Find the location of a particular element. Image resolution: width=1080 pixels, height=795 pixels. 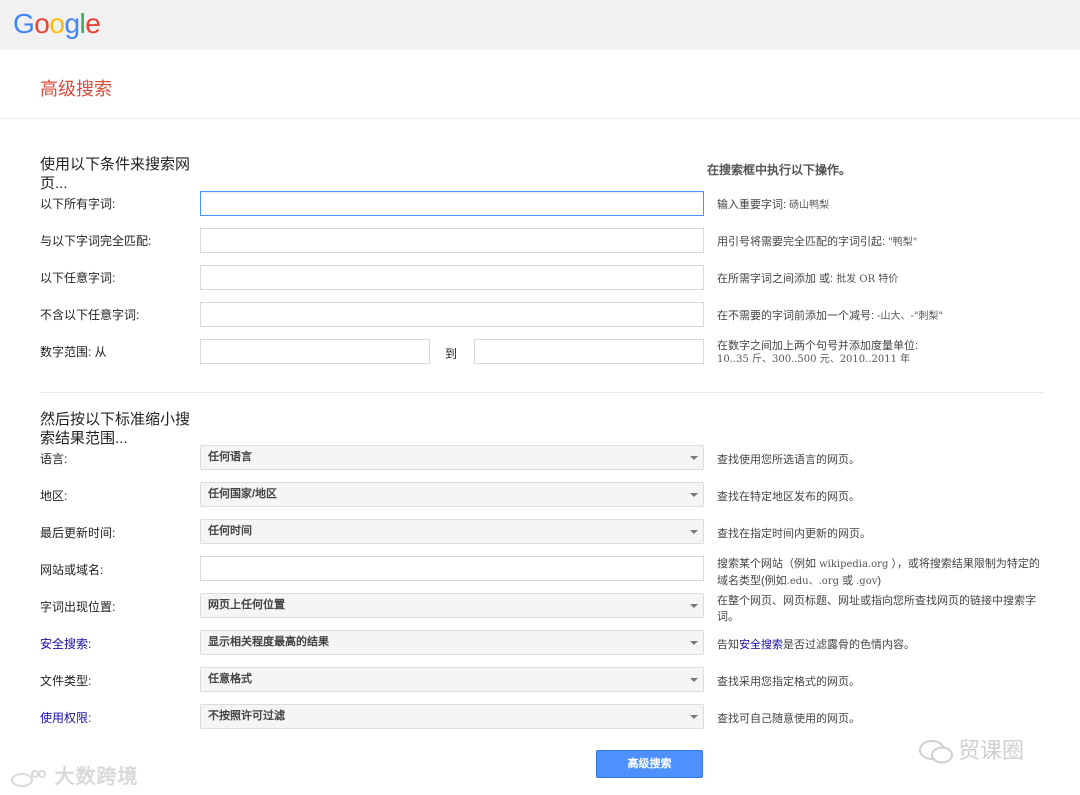

usage-rights-link: 使用权限: is located at coordinates (65, 718).